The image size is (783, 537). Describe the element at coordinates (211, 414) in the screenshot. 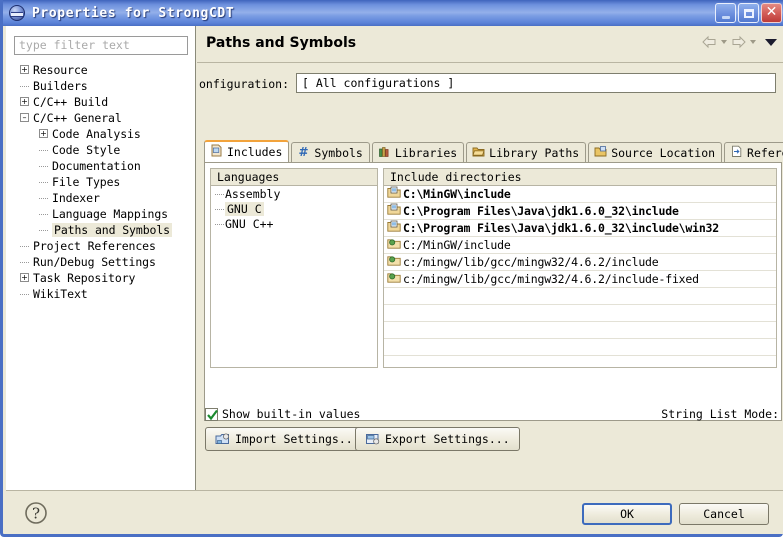

I see `checkbox-box` at that location.